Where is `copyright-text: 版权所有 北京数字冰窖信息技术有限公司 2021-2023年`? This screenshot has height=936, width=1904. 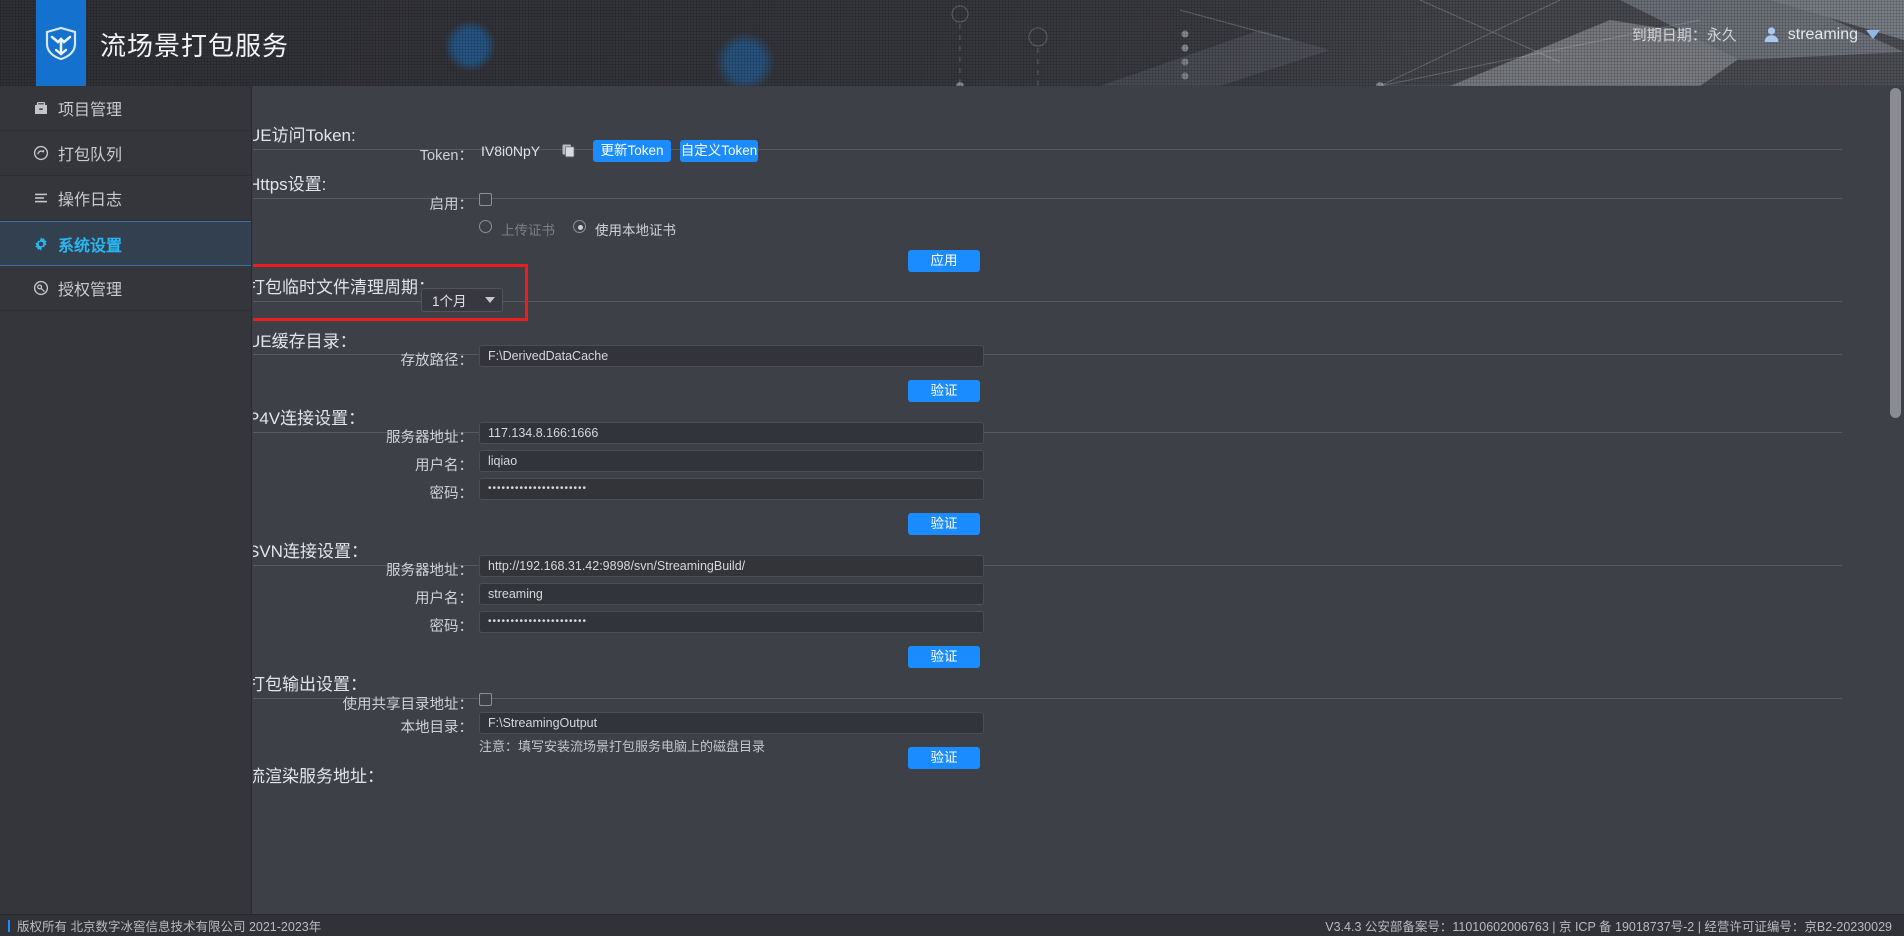
copyright-text: 版权所有 北京数字冰窖信息技术有限公司 2021-2023年 is located at coordinates (169, 927).